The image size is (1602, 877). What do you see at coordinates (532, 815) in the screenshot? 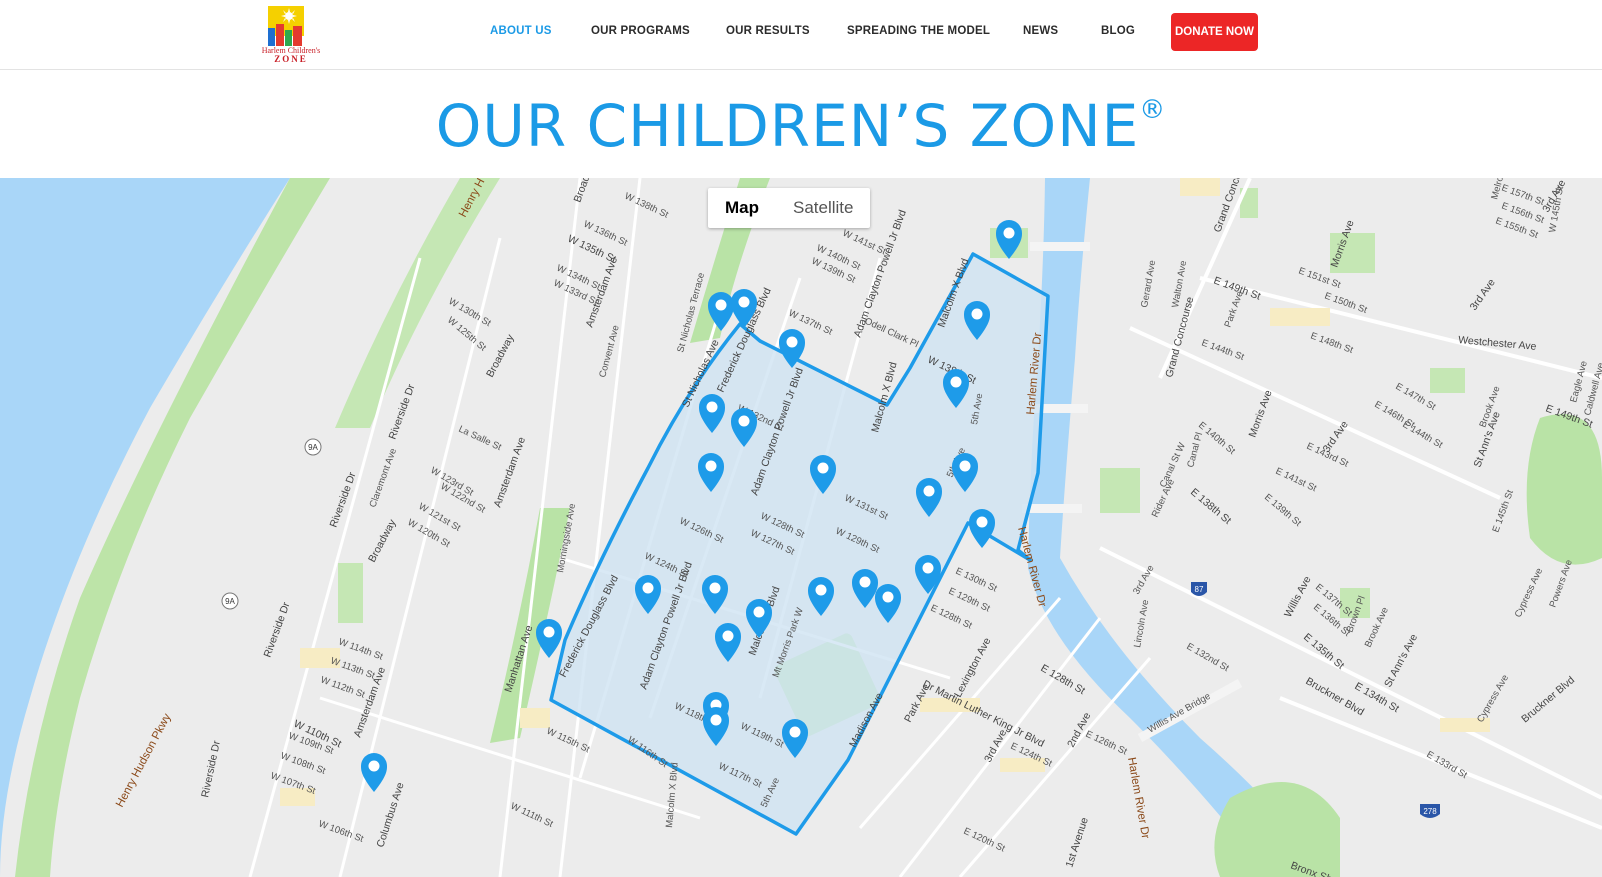
I see `w-111-label: W 111th St` at bounding box center [532, 815].